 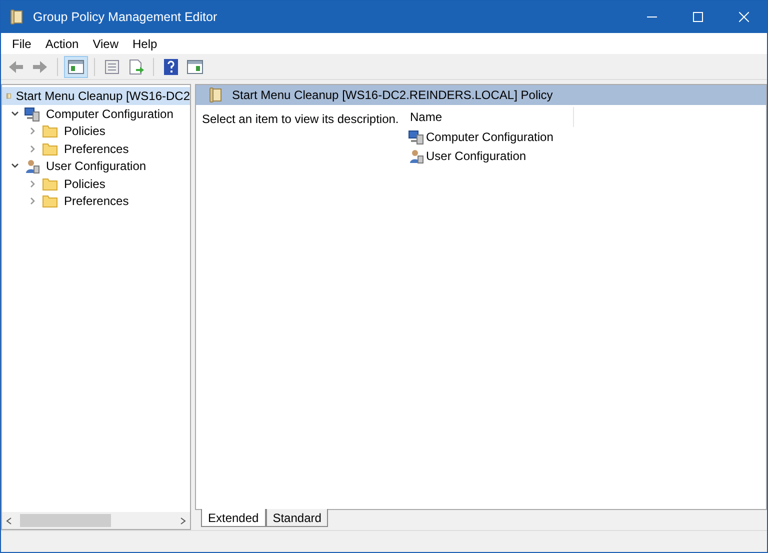 What do you see at coordinates (125, 17) in the screenshot?
I see `window-title: Group Policy Management Editor` at bounding box center [125, 17].